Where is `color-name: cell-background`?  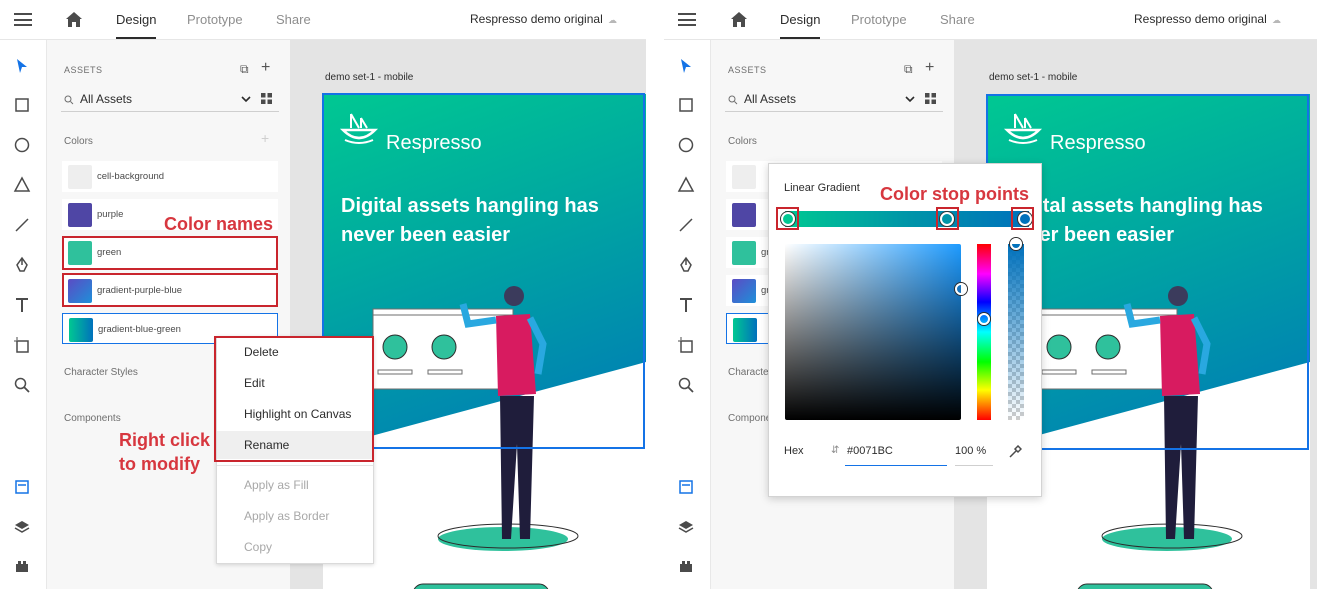
color-name: cell-background is located at coordinates (131, 176).